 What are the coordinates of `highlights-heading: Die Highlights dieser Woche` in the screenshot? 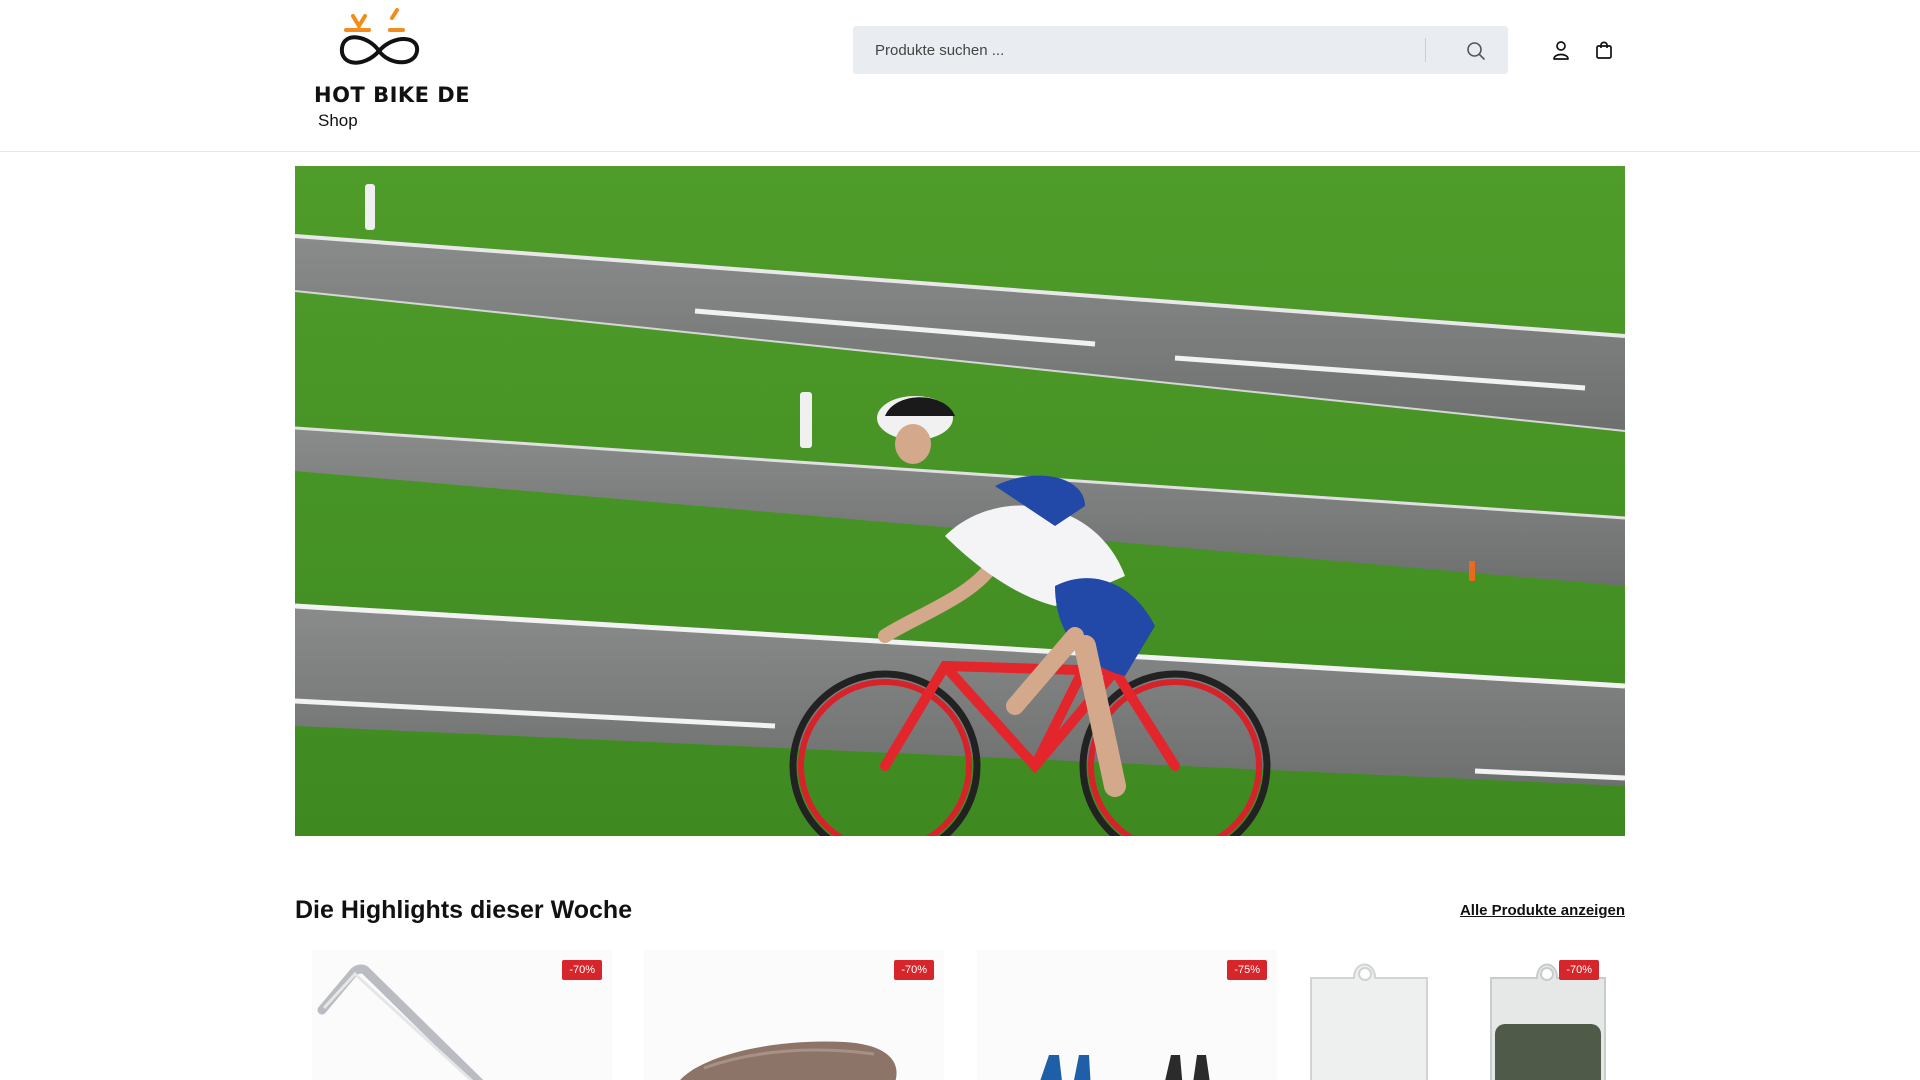 It's located at (464, 910).